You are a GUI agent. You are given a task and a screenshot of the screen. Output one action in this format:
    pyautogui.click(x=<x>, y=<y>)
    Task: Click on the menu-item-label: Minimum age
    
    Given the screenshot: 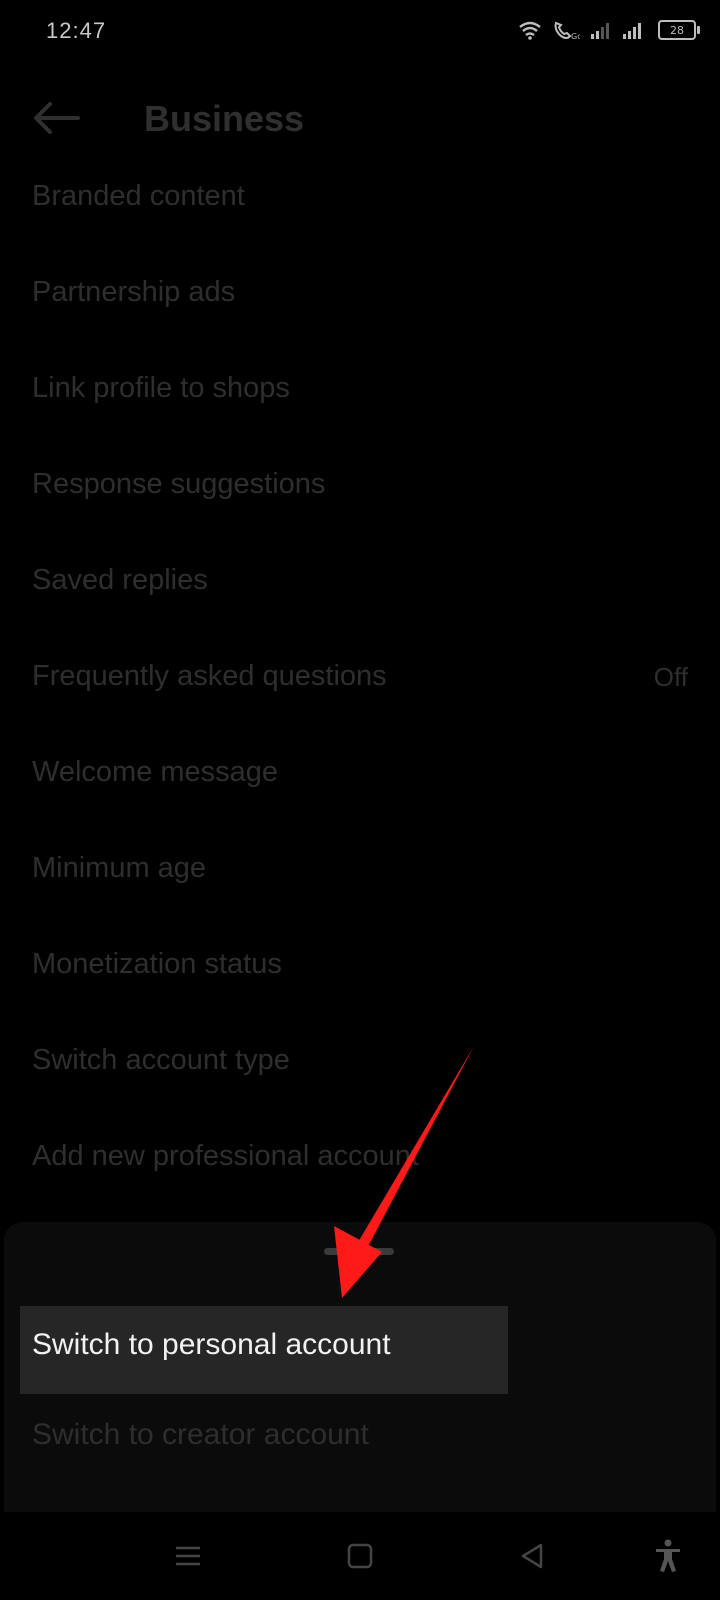 What is the action you would take?
    pyautogui.click(x=119, y=868)
    